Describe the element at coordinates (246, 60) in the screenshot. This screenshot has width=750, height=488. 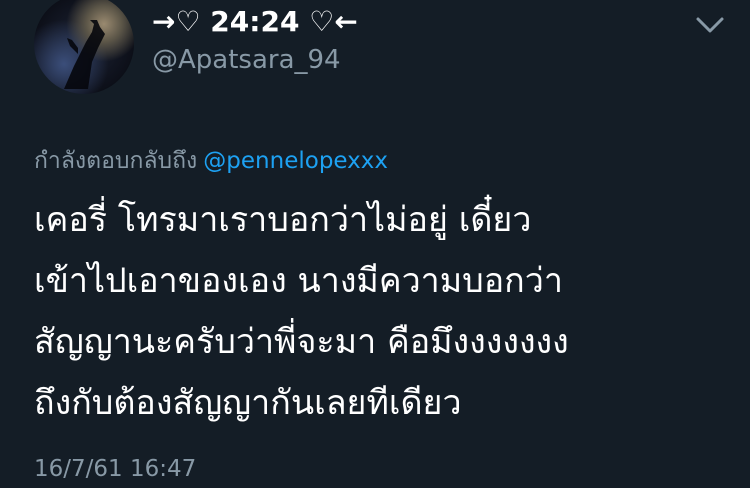
I see `user-handle: @Apatsara_94` at that location.